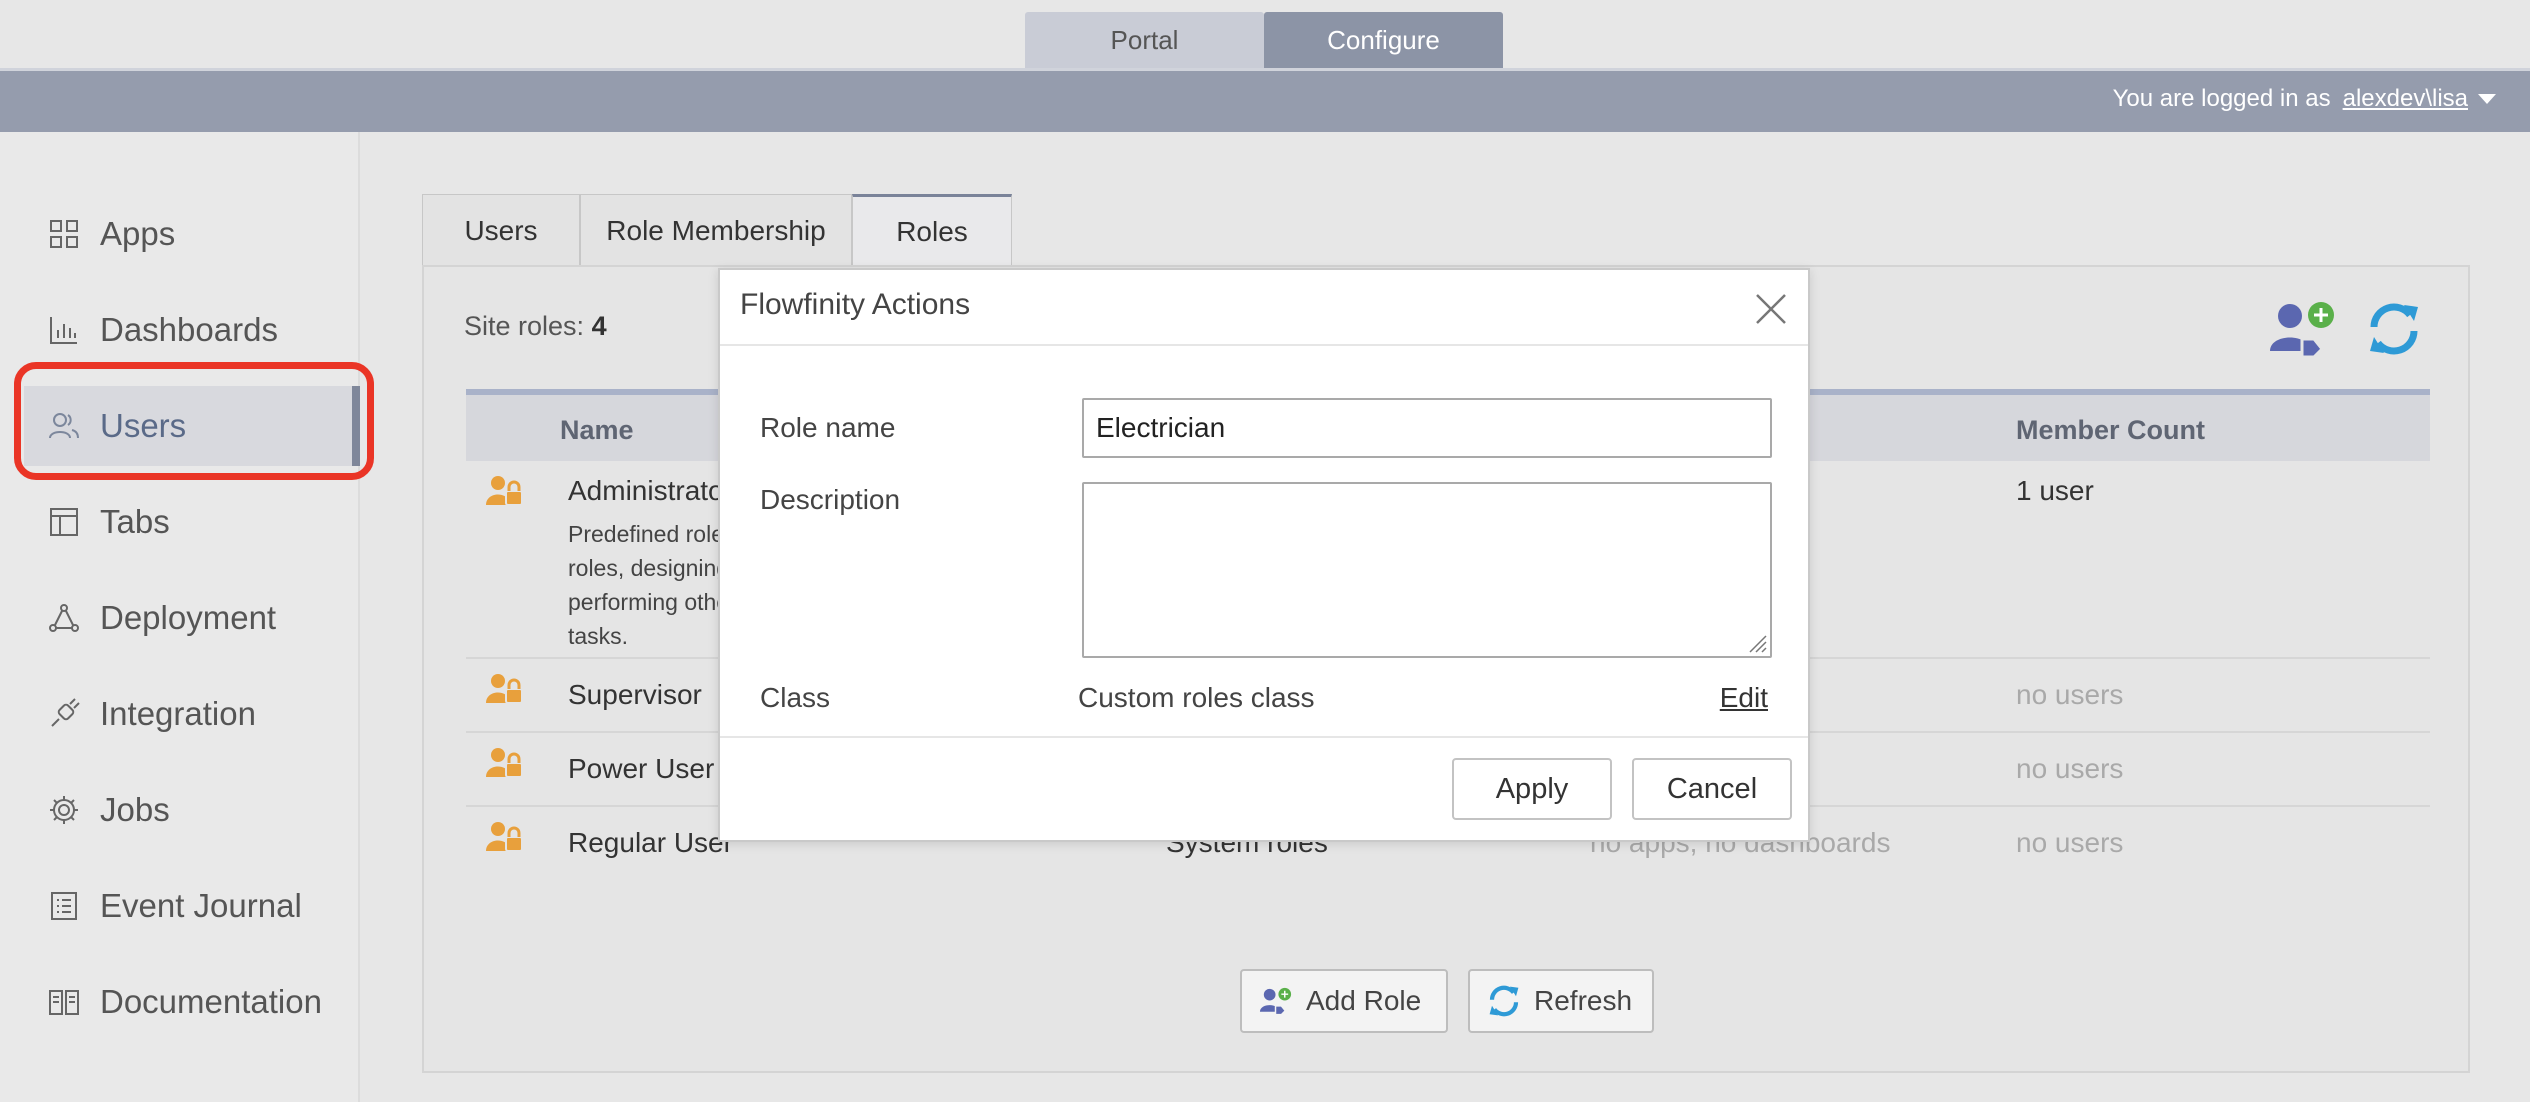 This screenshot has width=2530, height=1102. Describe the element at coordinates (64, 618) in the screenshot. I see `deployment-icon` at that location.